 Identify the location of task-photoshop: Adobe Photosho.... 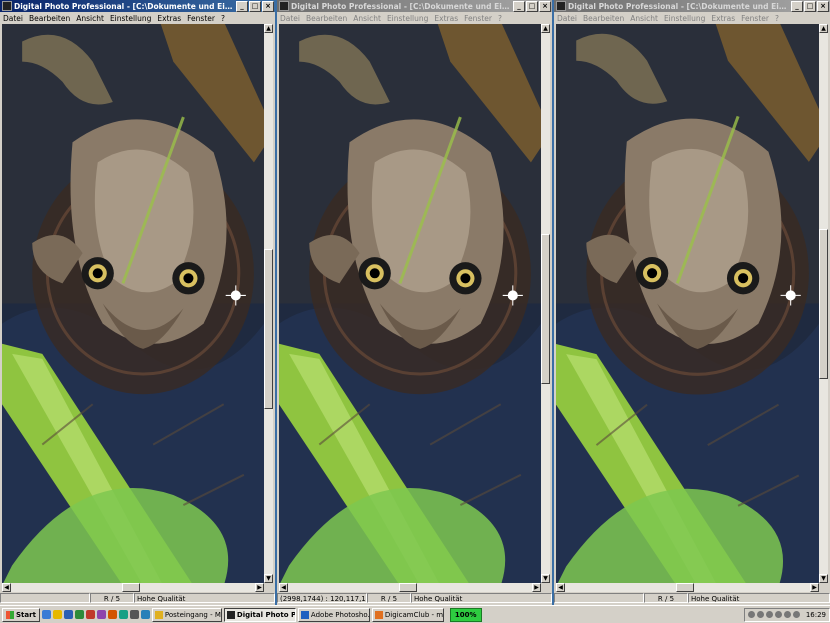
(333, 614).